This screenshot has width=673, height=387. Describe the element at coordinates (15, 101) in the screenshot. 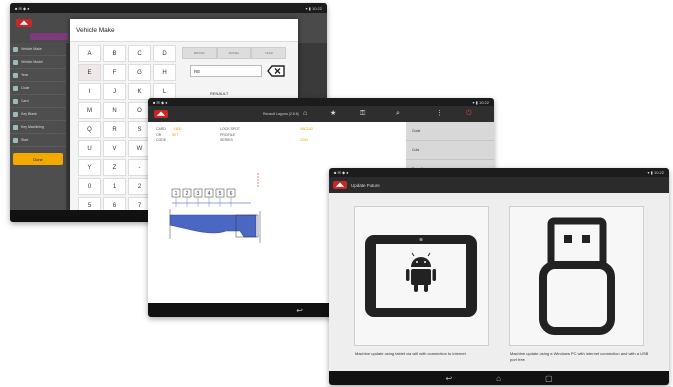

I see `card-icon` at that location.